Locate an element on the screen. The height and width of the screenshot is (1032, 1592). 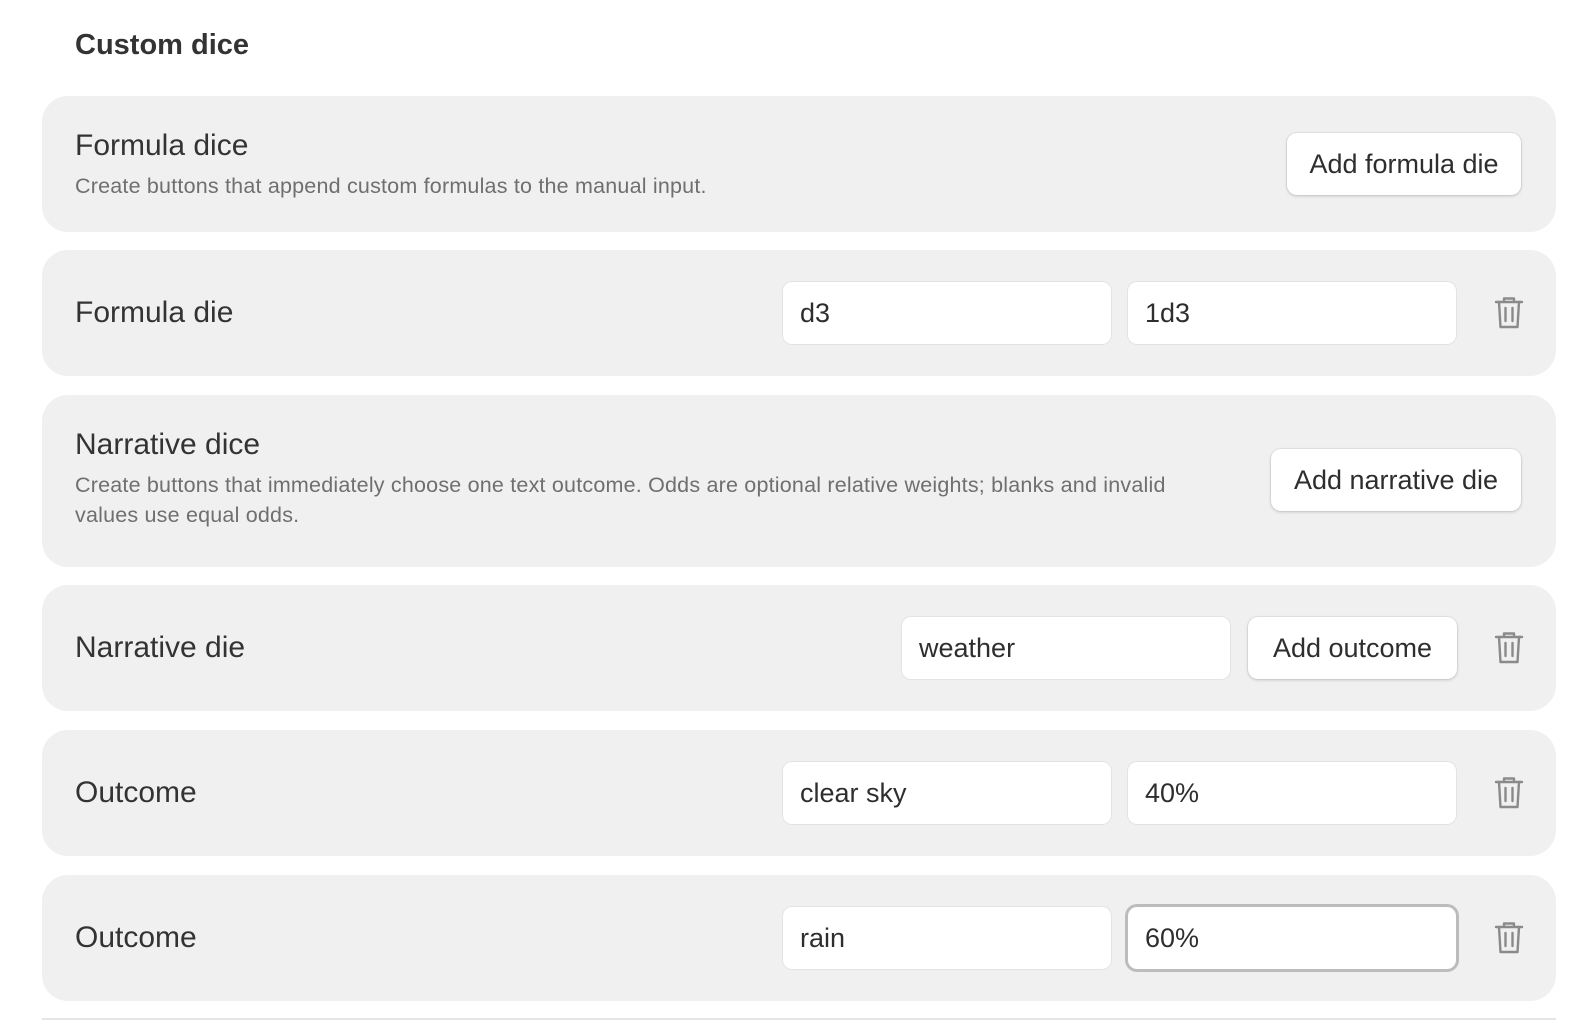
formula-die-label: Formula die is located at coordinates (154, 312).